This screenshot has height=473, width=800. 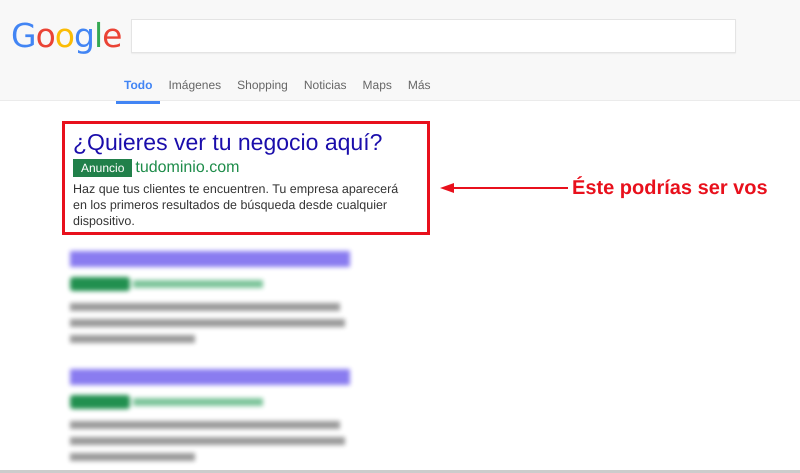 I want to click on google-logo: Google, so click(x=66, y=36).